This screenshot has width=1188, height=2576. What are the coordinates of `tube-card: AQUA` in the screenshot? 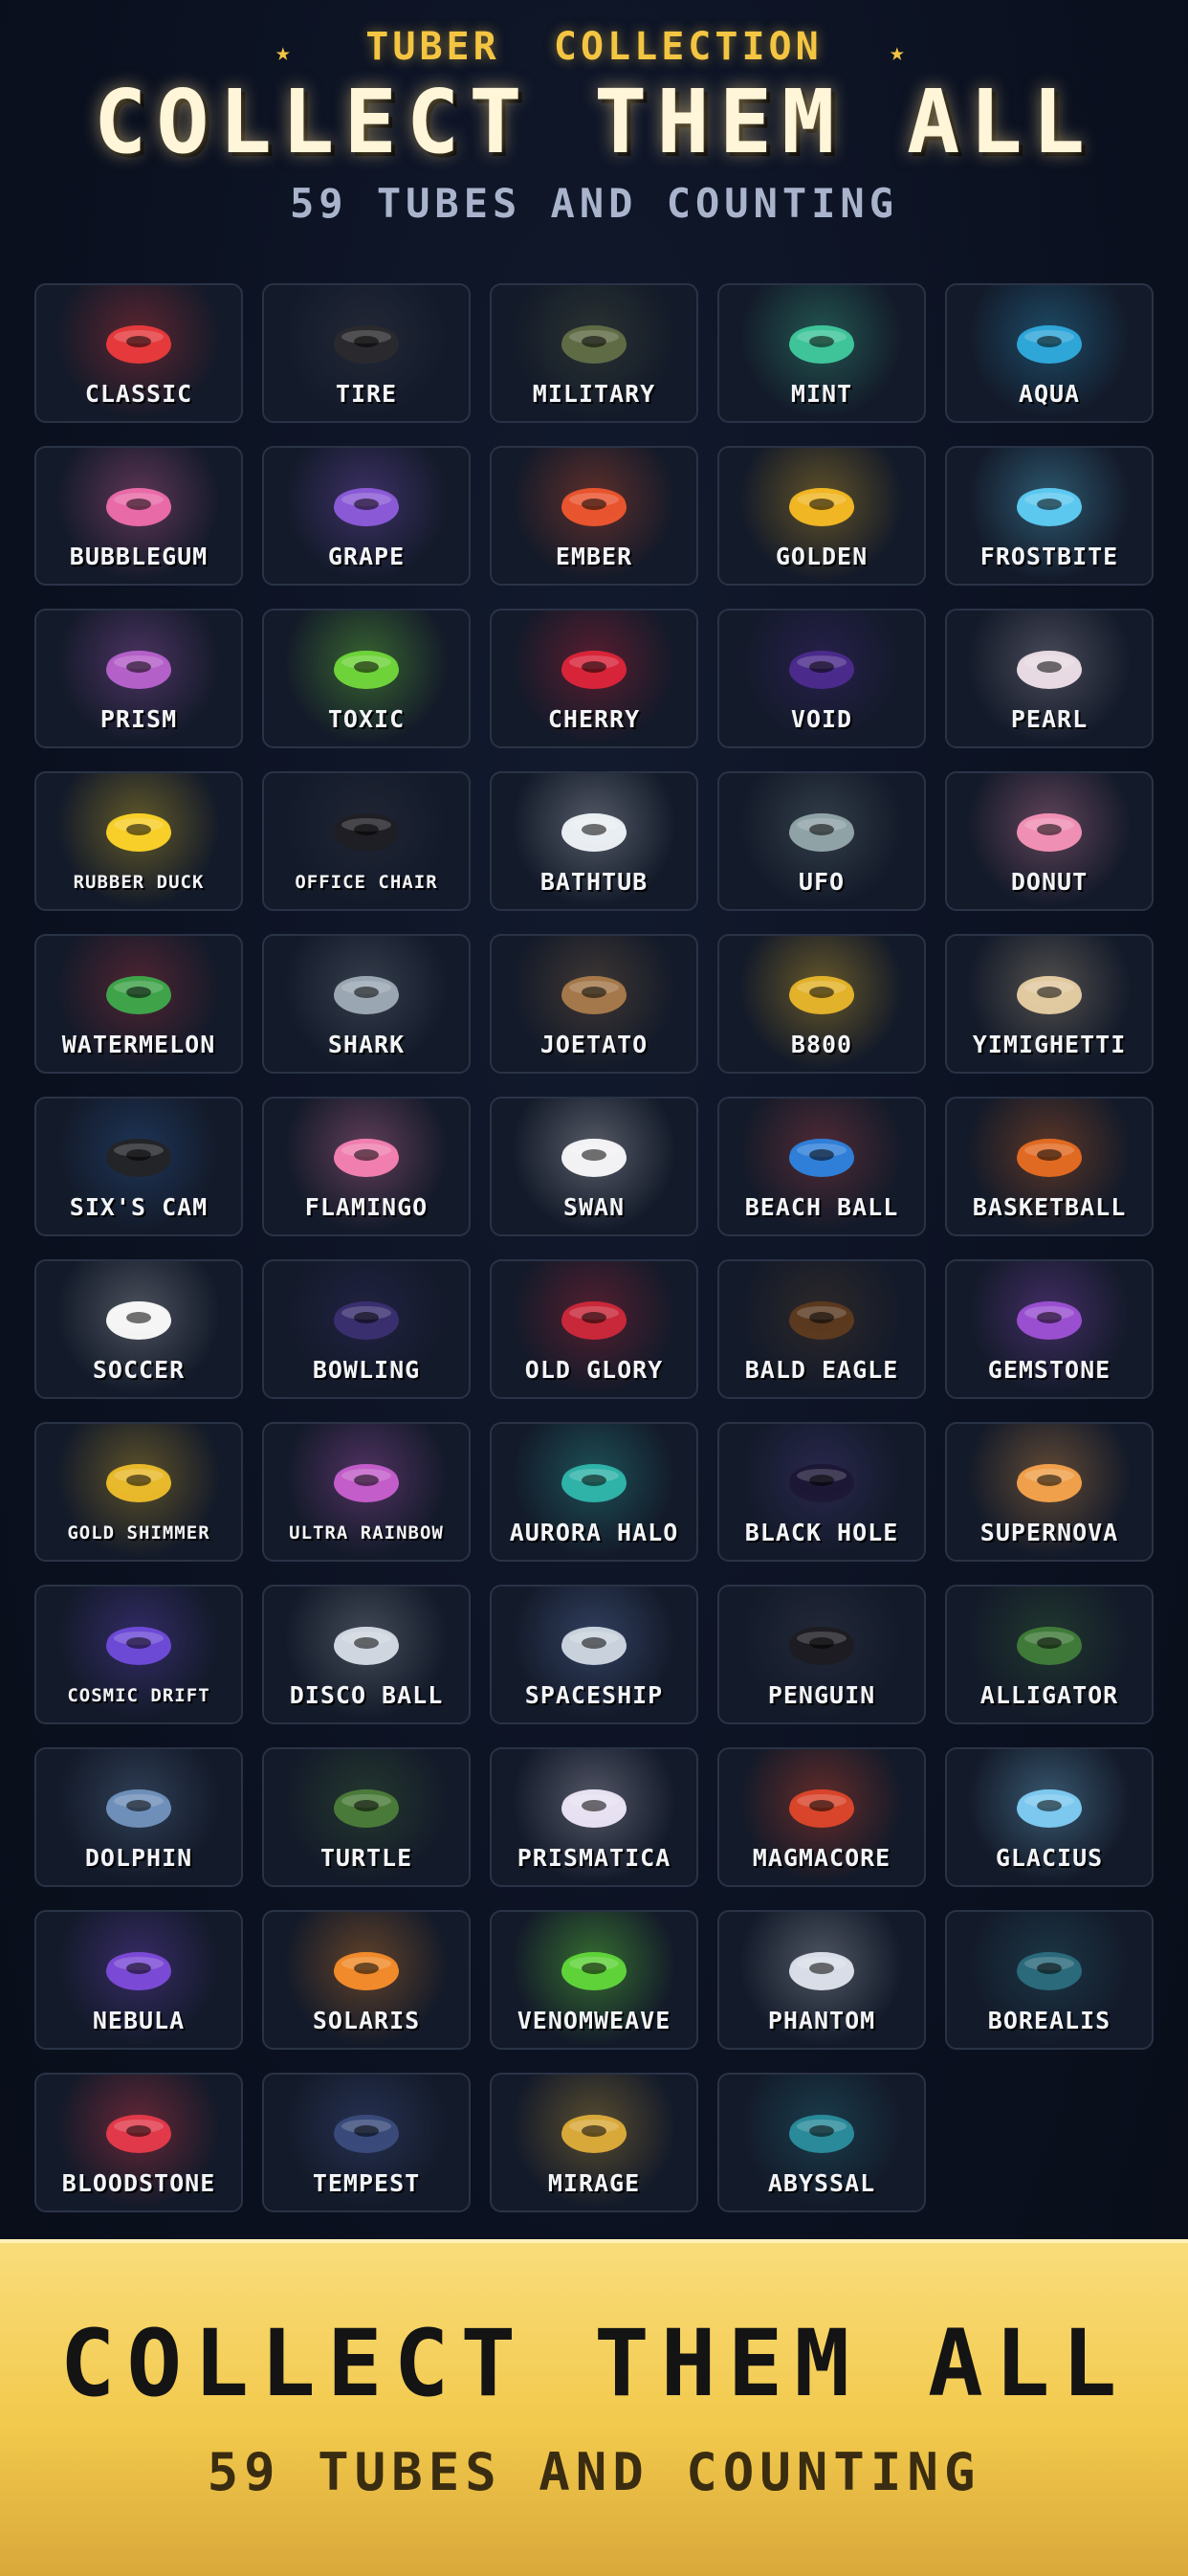 It's located at (1049, 353).